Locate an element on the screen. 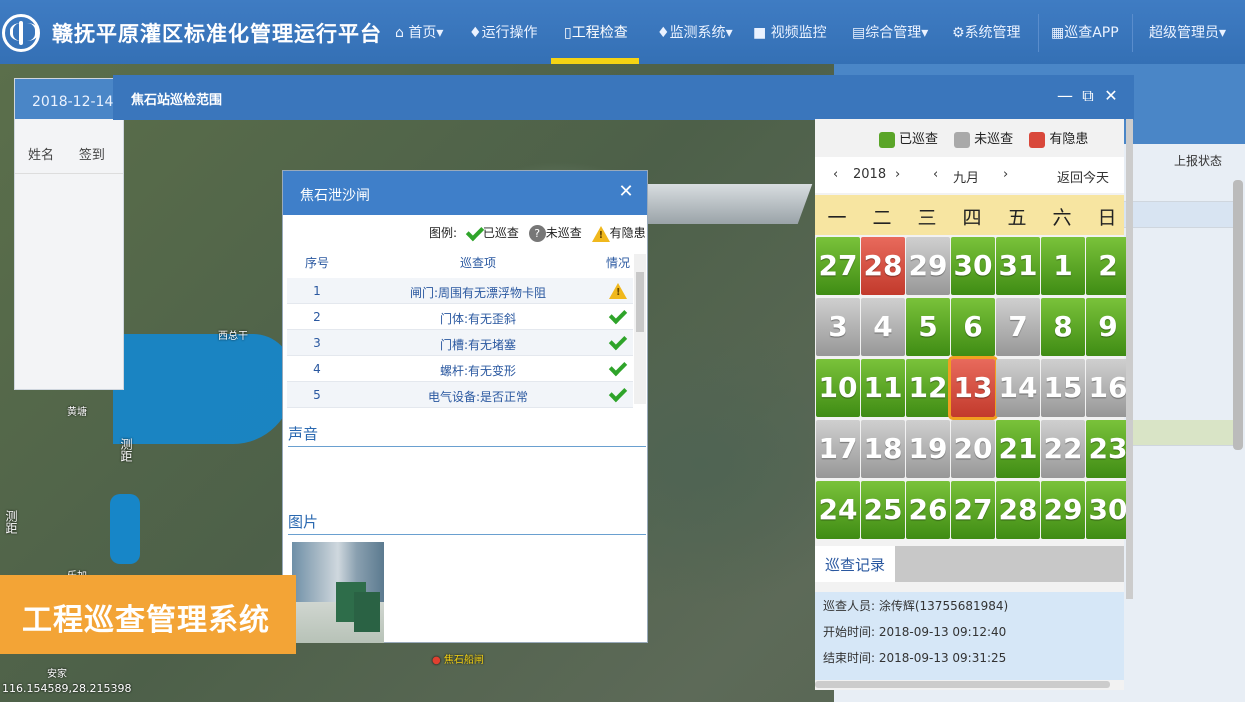  table-row: 4 螺杆:有无变形 is located at coordinates (460, 369).